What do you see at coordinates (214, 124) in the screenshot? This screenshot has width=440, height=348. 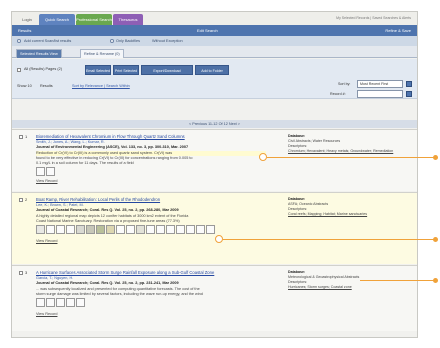 I see `pagination: < Previous 11-12 Of 12 Next >` at bounding box center [214, 124].